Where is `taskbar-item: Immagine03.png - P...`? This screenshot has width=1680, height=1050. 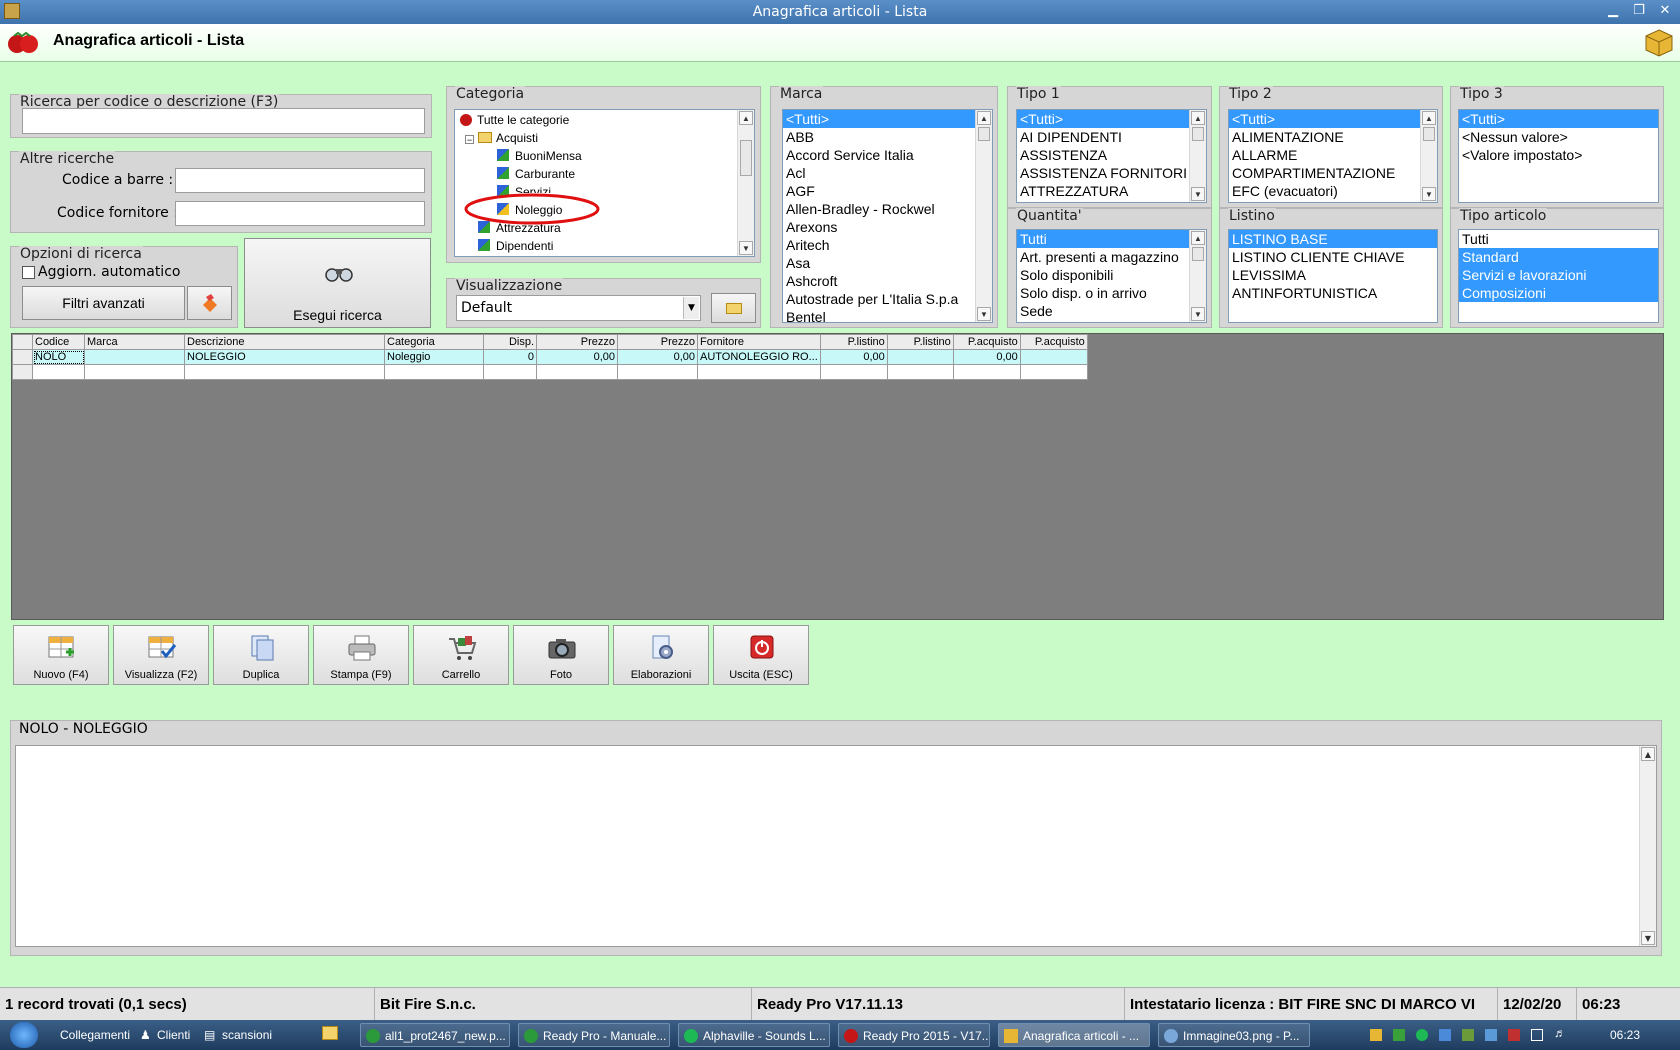 taskbar-item: Immagine03.png - P... is located at coordinates (1234, 1035).